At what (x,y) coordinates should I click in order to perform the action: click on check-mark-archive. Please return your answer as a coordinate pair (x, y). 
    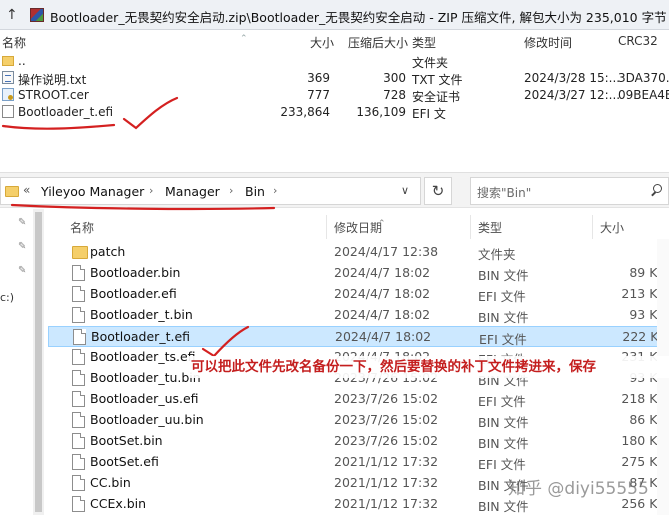
    Looking at the image, I should click on (150, 113).